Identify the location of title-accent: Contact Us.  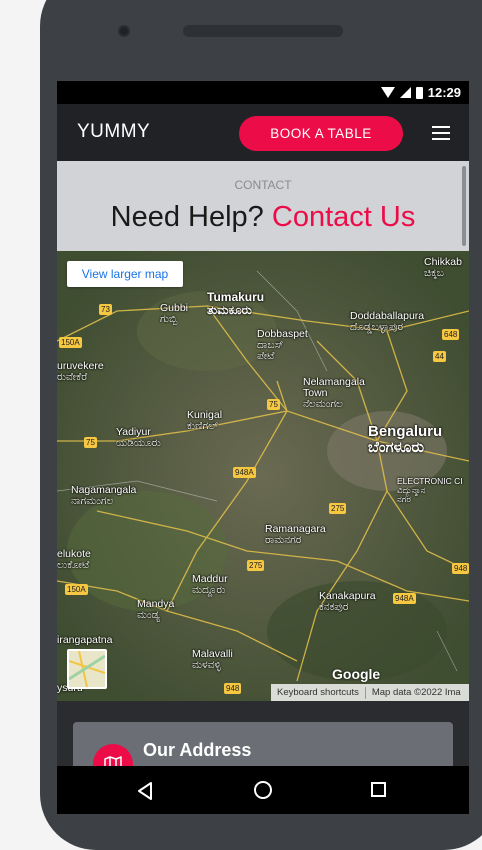
(343, 217).